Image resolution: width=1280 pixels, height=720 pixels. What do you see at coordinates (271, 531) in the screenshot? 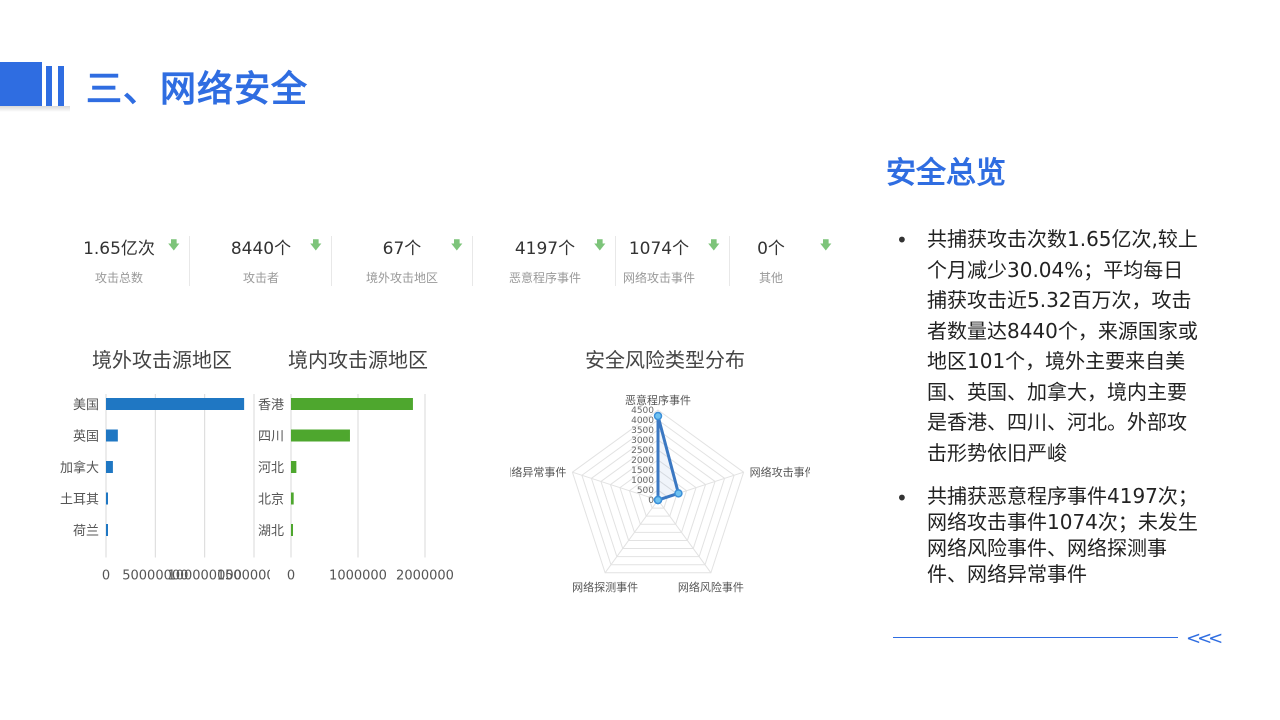
I see `category-label: 湖北` at bounding box center [271, 531].